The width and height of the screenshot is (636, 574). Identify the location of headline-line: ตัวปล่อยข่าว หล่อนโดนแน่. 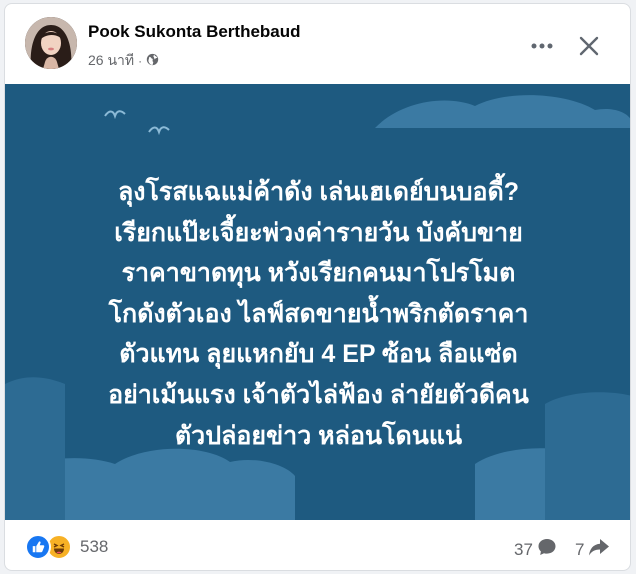
(318, 435).